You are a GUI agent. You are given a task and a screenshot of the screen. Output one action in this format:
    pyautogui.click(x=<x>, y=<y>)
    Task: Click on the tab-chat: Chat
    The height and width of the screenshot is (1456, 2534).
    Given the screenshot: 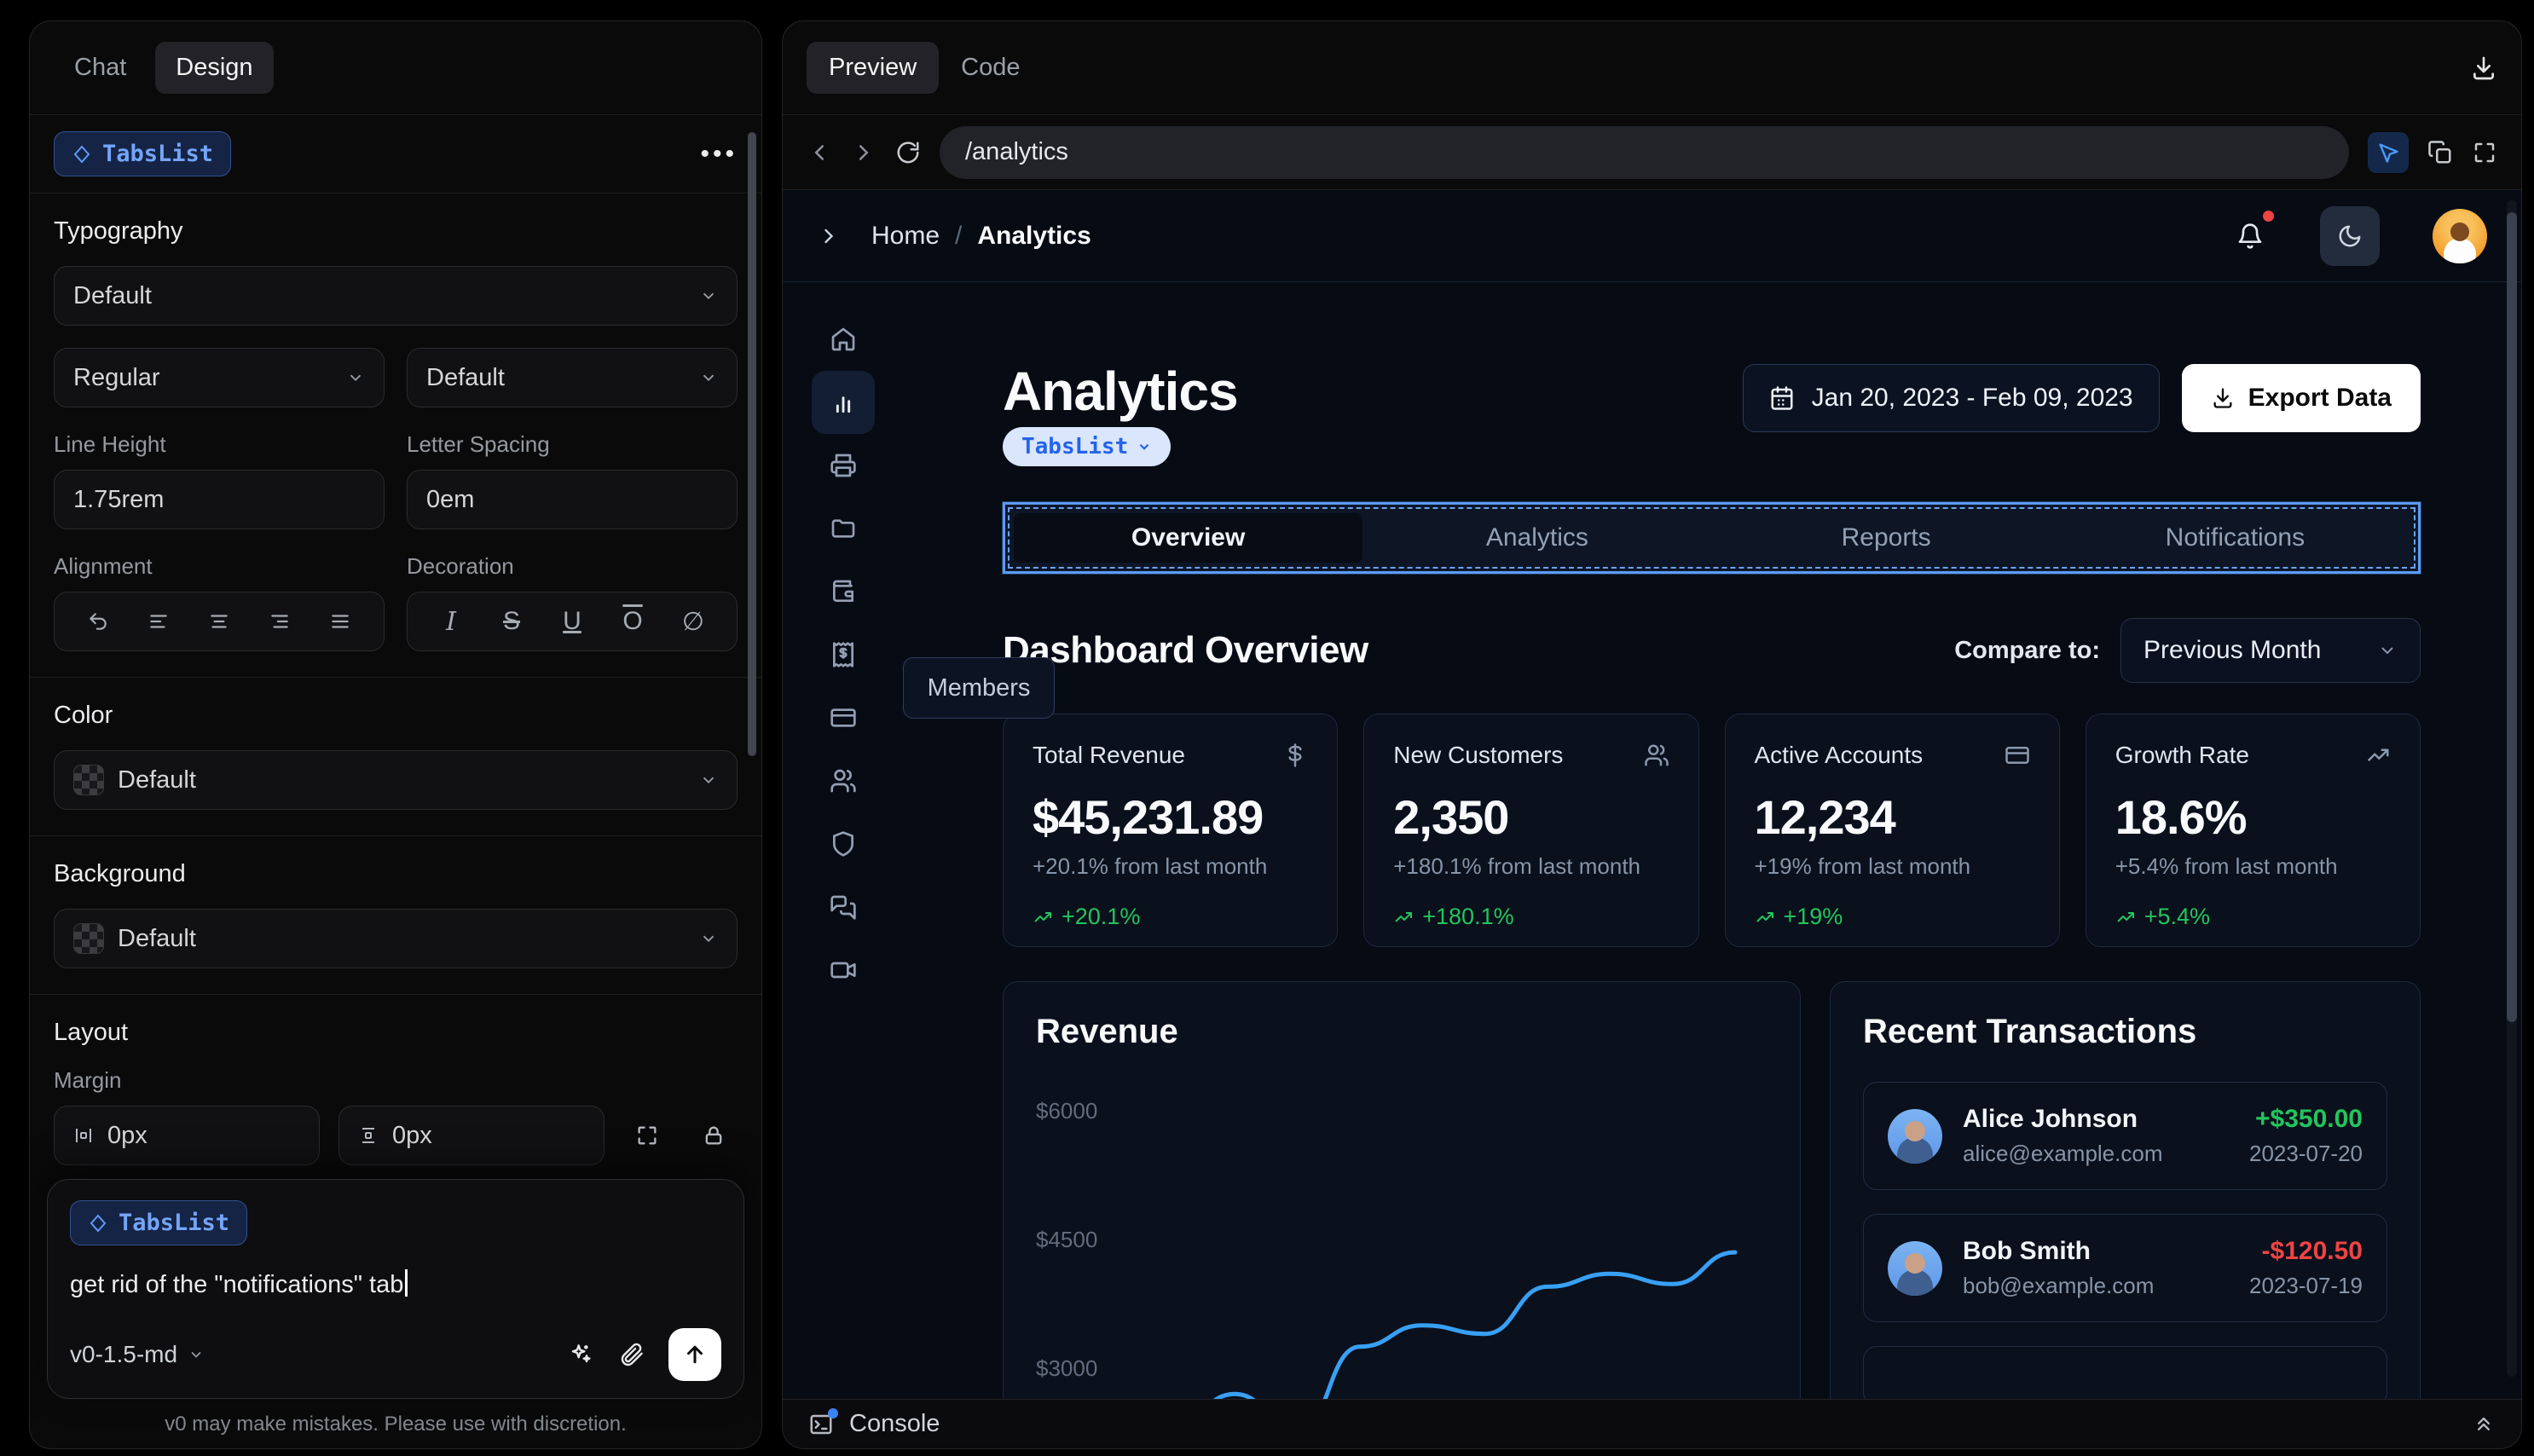 What is the action you would take?
    pyautogui.click(x=100, y=68)
    